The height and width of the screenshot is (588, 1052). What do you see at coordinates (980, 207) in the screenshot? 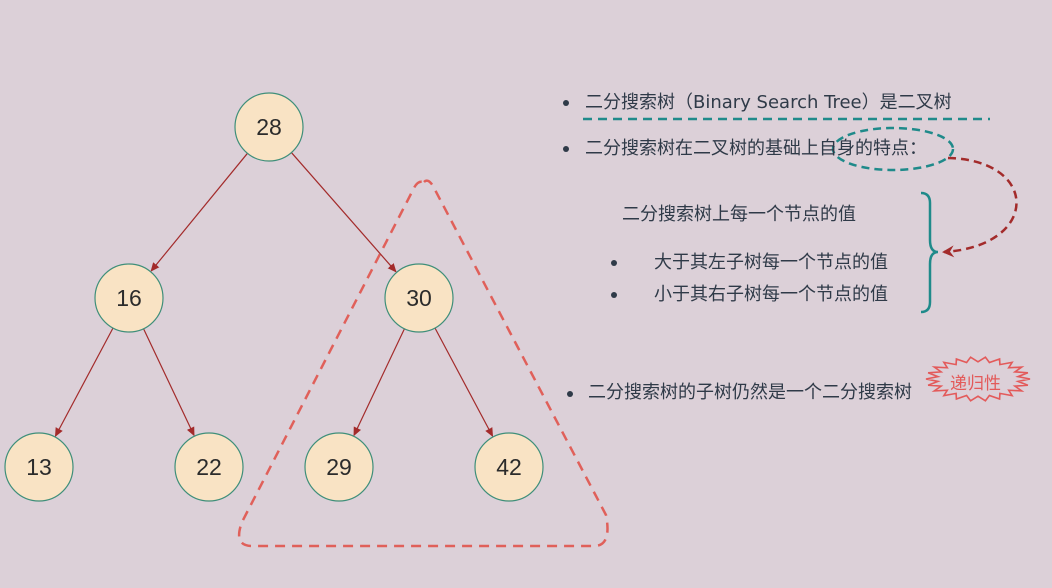
I see `feature-to-property-arrow` at bounding box center [980, 207].